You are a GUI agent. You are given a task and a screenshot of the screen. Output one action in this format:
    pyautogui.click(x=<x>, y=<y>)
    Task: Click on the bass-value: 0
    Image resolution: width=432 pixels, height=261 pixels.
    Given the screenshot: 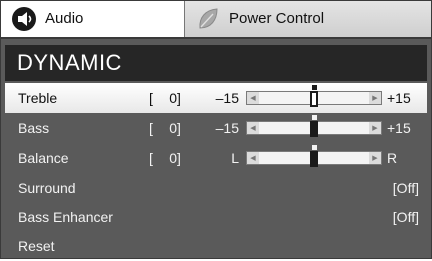 What is the action you would take?
    pyautogui.click(x=173, y=128)
    